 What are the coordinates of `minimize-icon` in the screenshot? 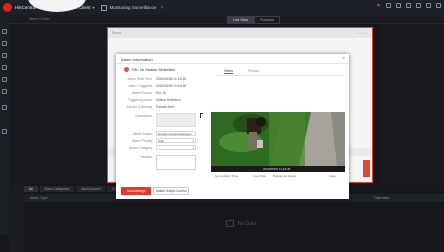 It's located at (428, 5).